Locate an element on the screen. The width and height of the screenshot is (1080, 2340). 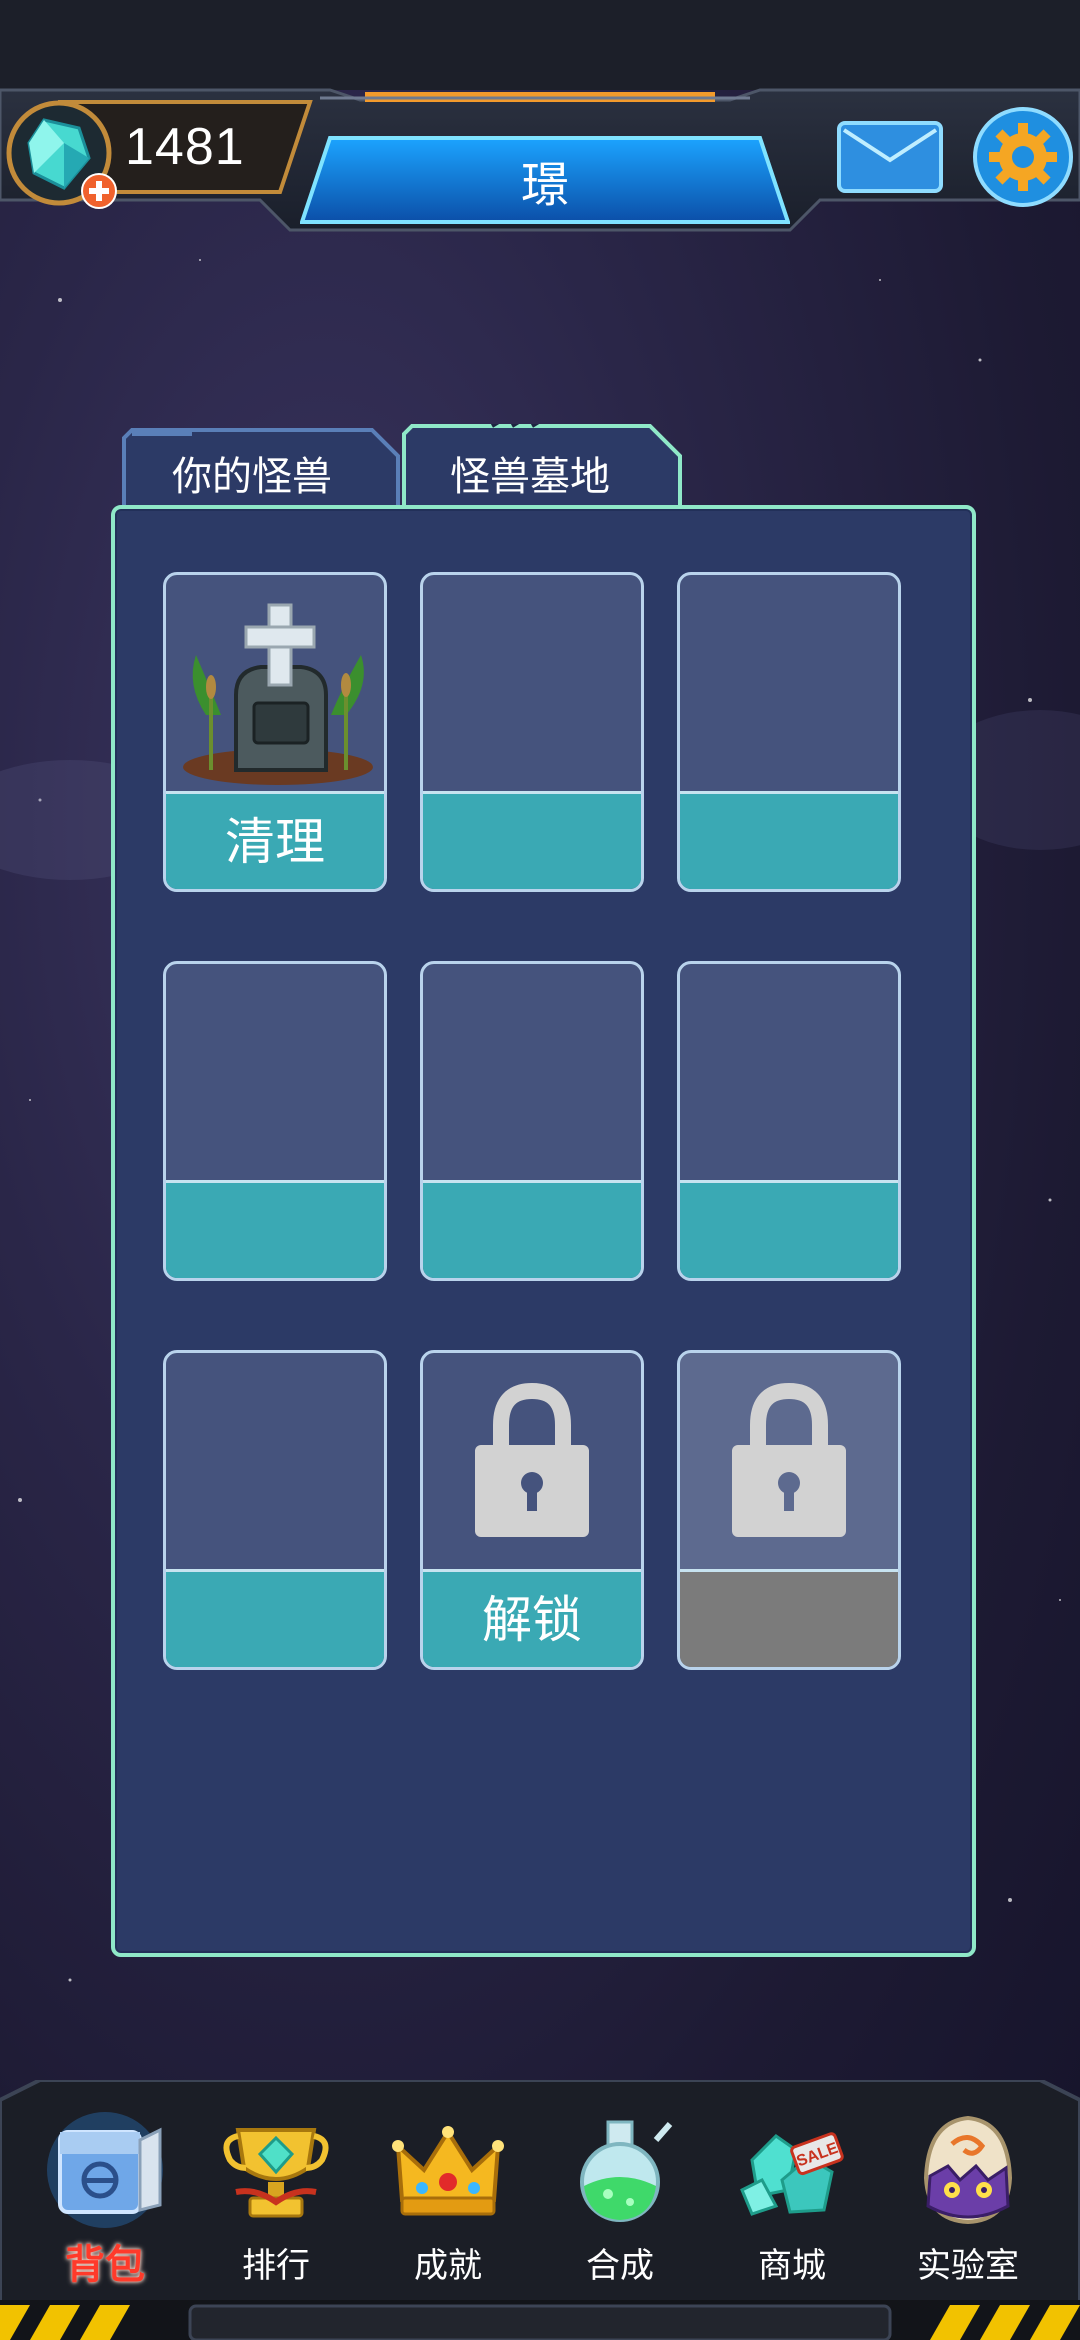
nav-label: 排行 is located at coordinates (276, 2266).